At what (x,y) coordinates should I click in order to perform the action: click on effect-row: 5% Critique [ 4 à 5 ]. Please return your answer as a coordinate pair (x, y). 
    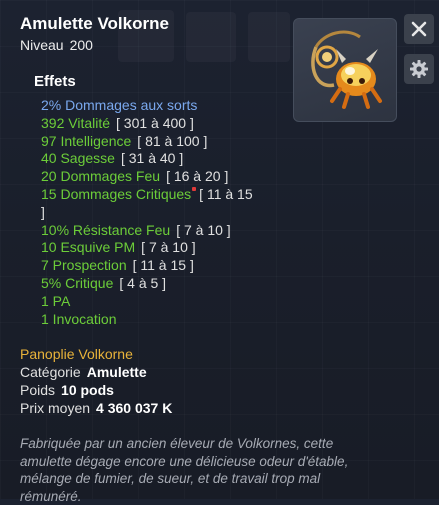
    Looking at the image, I should click on (161, 284).